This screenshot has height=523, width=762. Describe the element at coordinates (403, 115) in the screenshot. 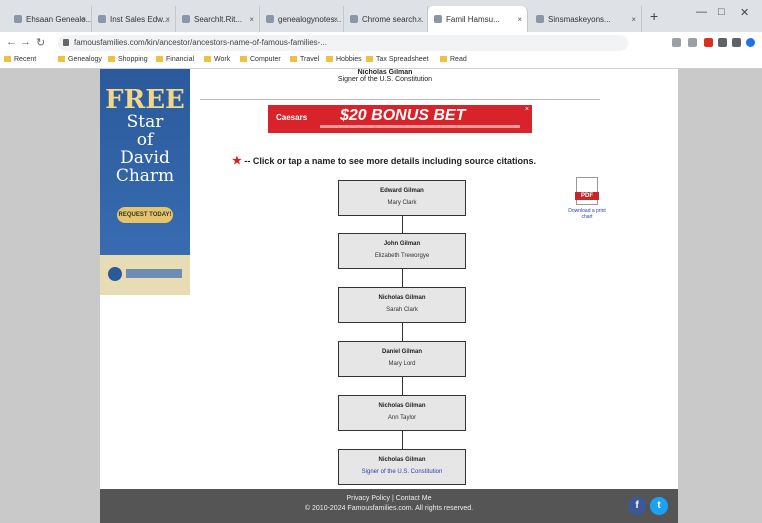

I see `banner-headline: $20 BONUS BET` at that location.